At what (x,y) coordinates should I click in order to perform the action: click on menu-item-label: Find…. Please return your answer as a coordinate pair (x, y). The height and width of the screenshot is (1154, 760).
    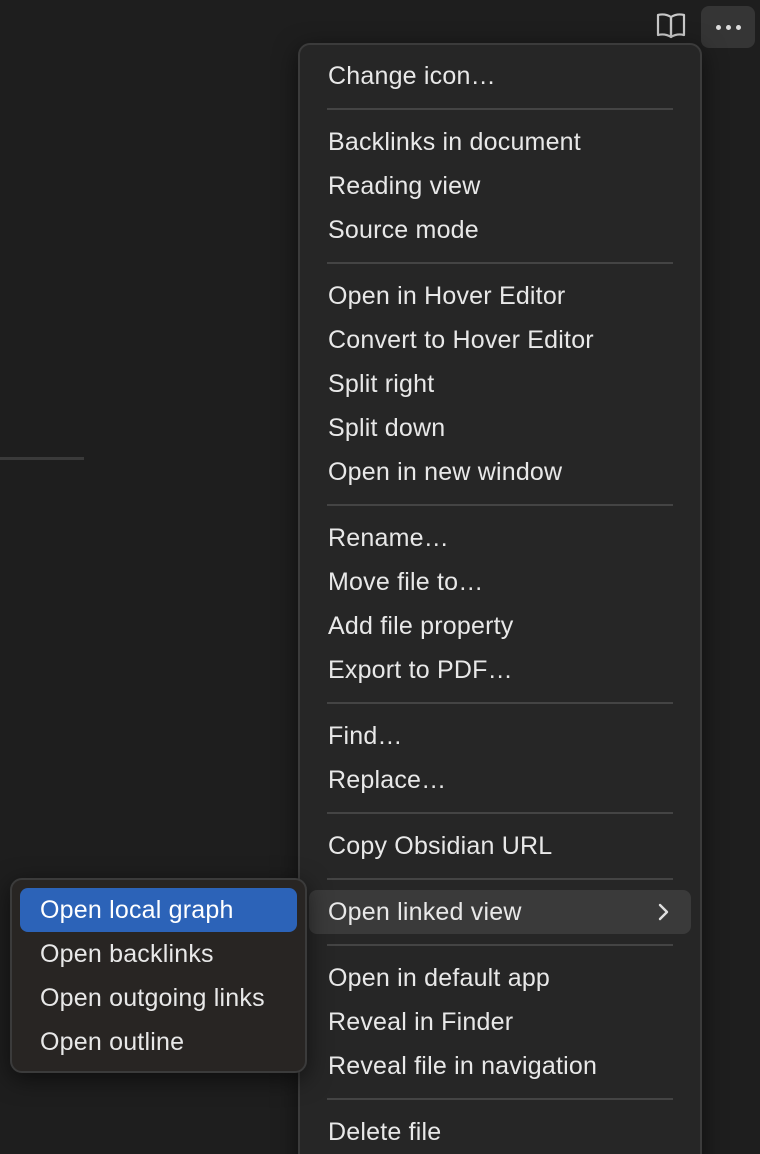
    Looking at the image, I should click on (365, 735).